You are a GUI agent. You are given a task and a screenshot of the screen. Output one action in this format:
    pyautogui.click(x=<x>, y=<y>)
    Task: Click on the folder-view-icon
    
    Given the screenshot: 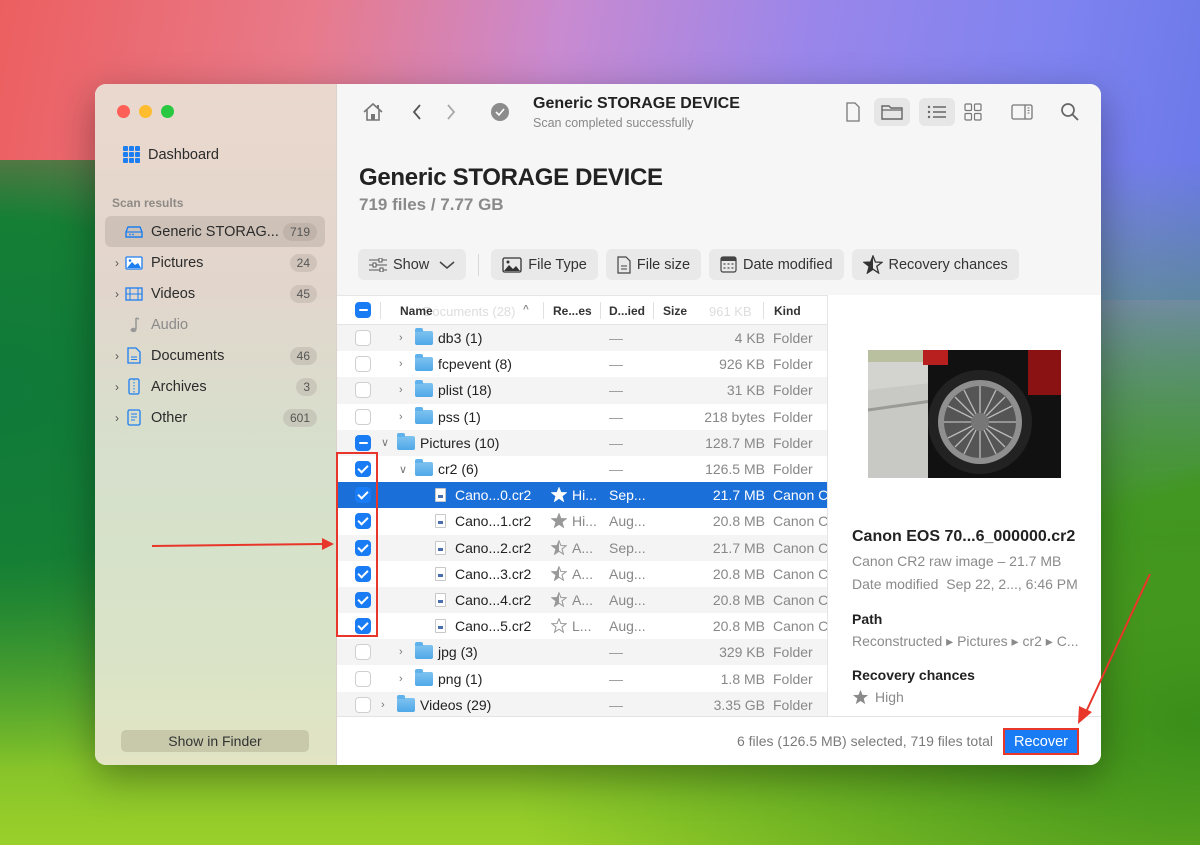 What is the action you would take?
    pyautogui.click(x=892, y=112)
    